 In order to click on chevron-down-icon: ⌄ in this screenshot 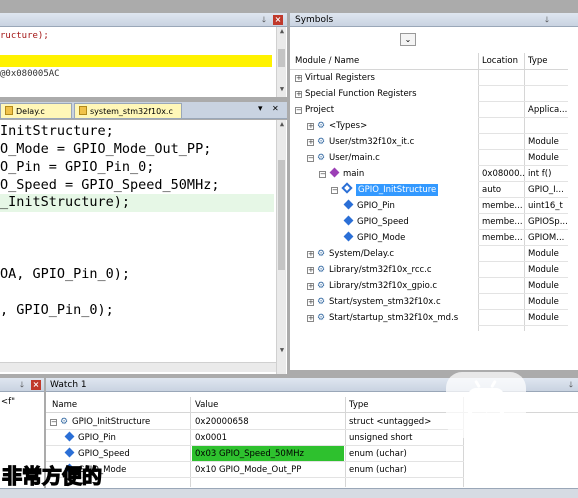, I will do `click(408, 39)`.